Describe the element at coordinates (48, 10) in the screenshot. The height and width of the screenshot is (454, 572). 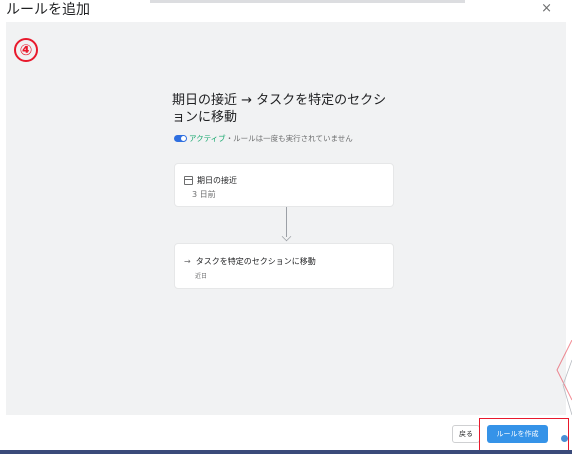
I see `dialog-title: ルールを追加` at that location.